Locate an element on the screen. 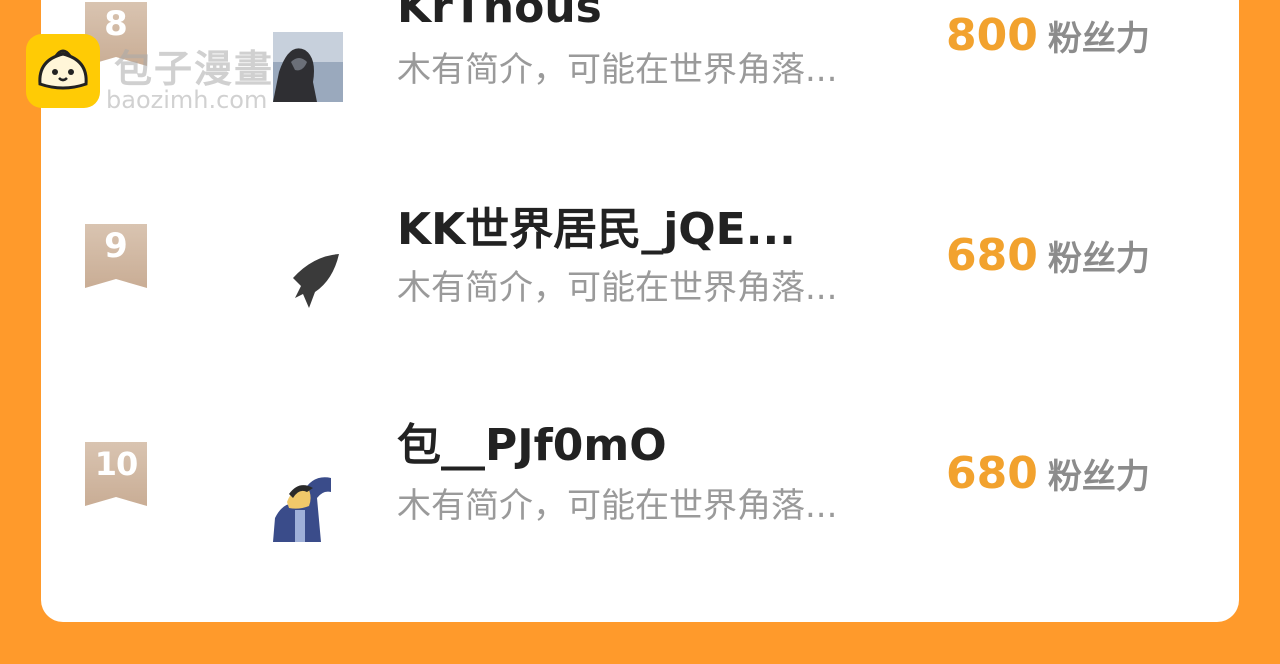 The height and width of the screenshot is (664, 1280). bun-logo-icon is located at coordinates (63, 71).